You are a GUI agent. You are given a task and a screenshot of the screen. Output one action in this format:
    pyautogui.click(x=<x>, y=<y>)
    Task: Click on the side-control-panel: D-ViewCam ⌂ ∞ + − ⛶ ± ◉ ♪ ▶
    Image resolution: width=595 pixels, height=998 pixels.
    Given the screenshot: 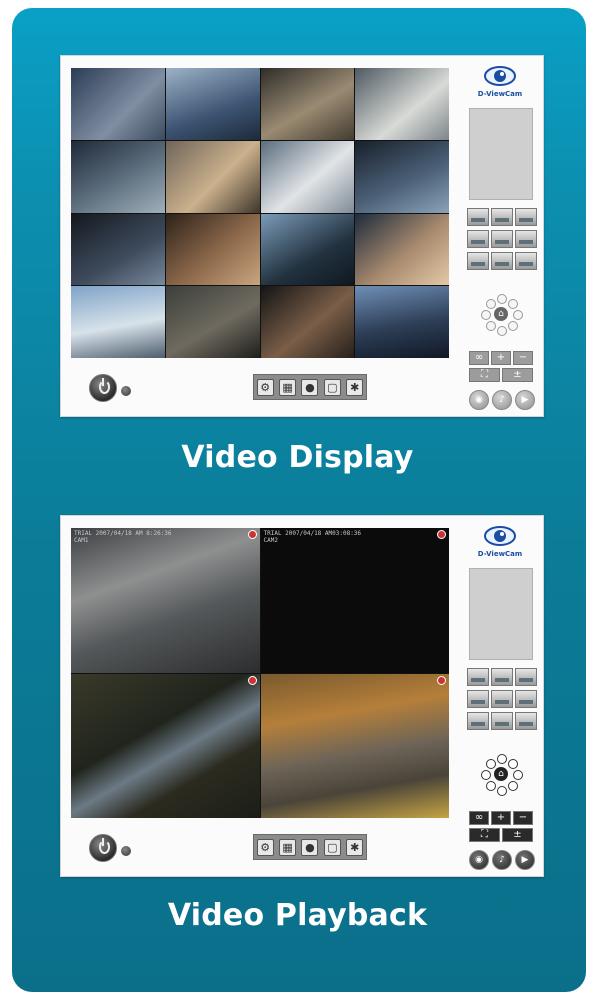 What is the action you would take?
    pyautogui.click(x=500, y=236)
    